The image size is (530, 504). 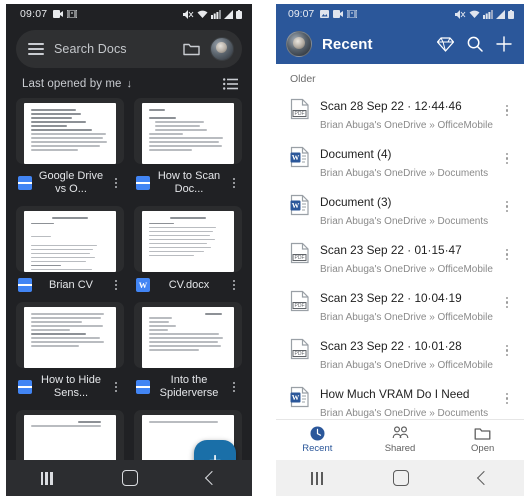 What do you see at coordinates (347, 44) in the screenshot?
I see `page-title: Recent` at bounding box center [347, 44].